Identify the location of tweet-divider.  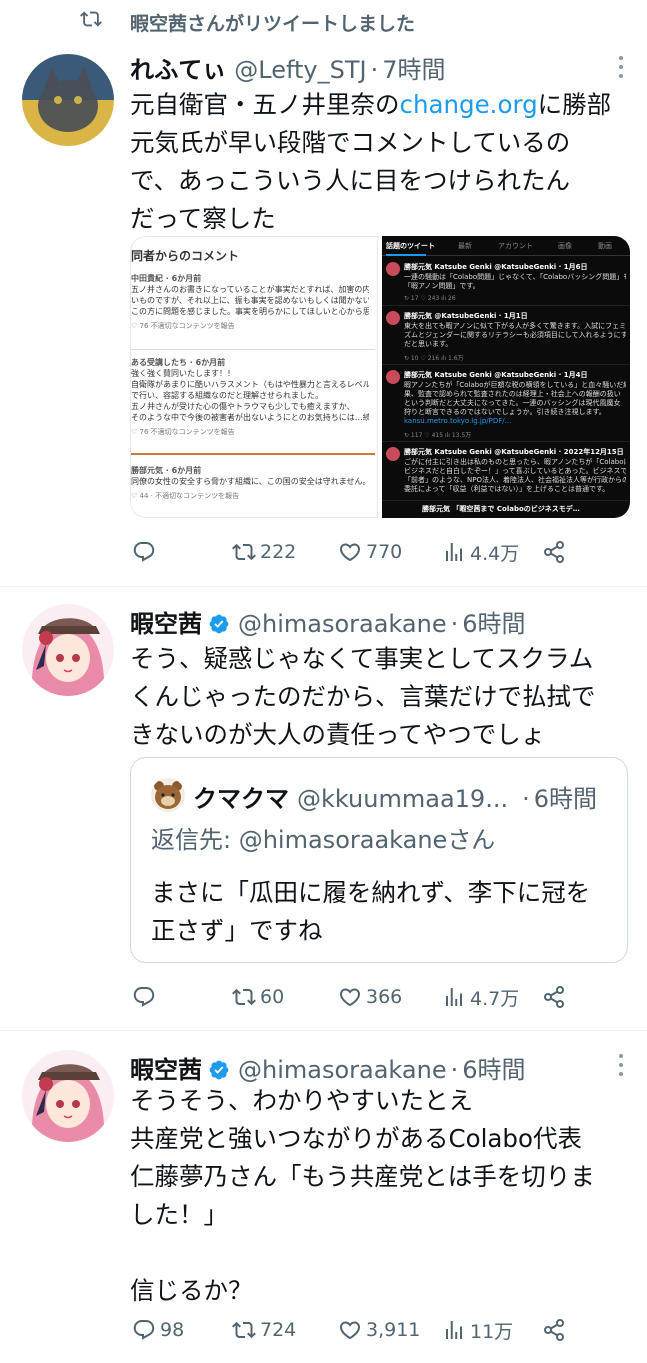
(323, 586).